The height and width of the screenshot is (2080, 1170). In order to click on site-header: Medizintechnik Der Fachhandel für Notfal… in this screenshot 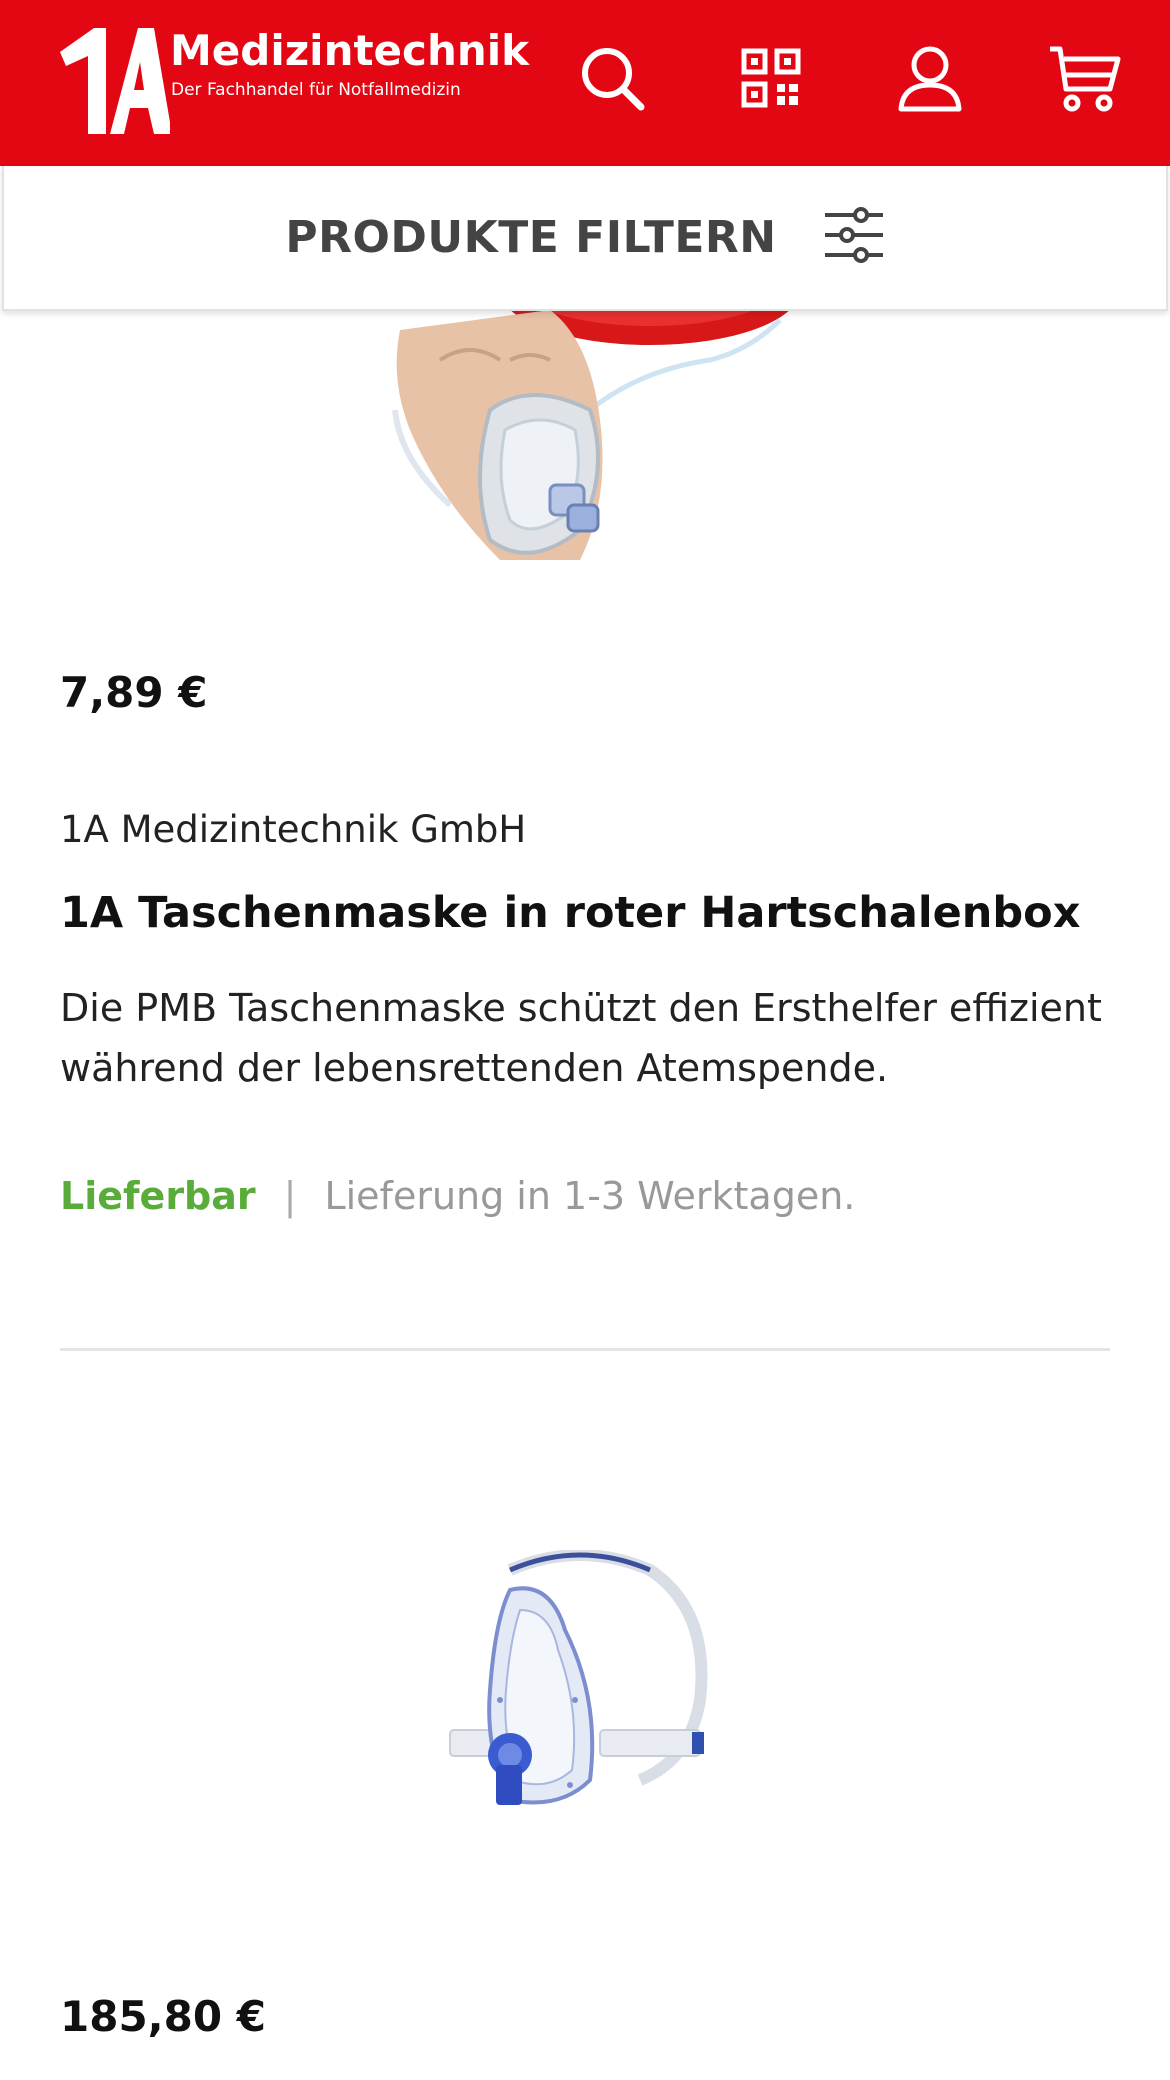, I will do `click(585, 83)`.